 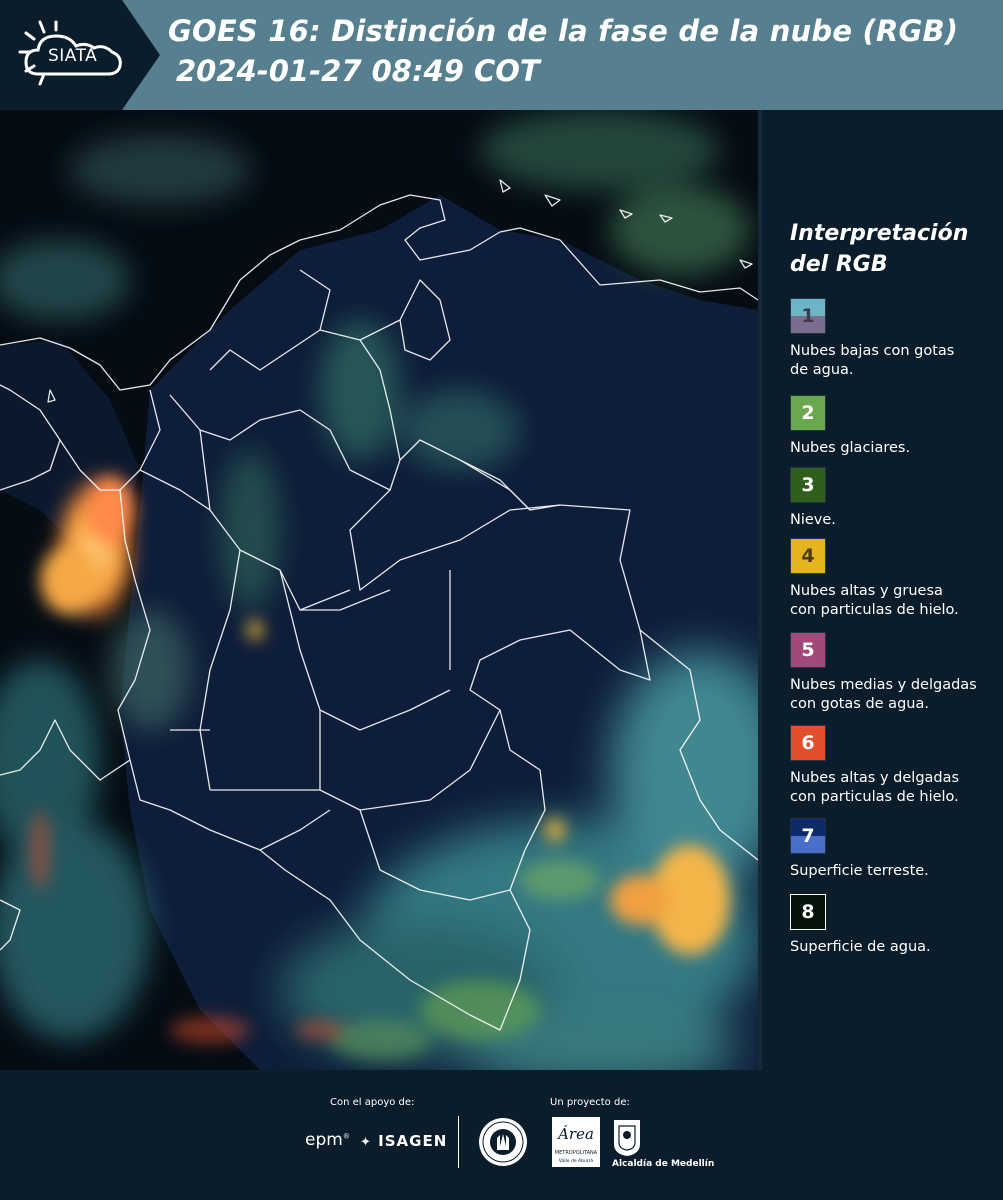 What do you see at coordinates (366, 1142) in the screenshot?
I see `isagen-icon: ✦` at bounding box center [366, 1142].